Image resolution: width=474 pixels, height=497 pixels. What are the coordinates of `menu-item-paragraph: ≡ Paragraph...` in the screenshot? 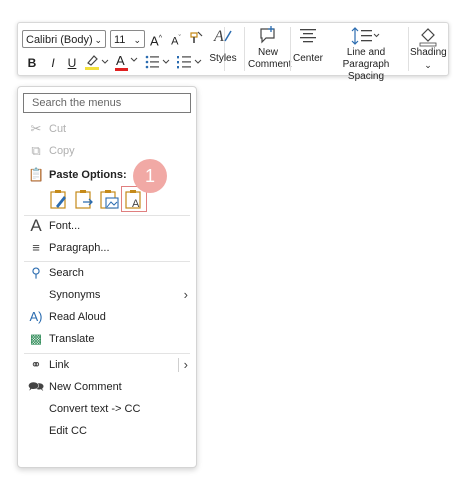 It's located at (107, 248).